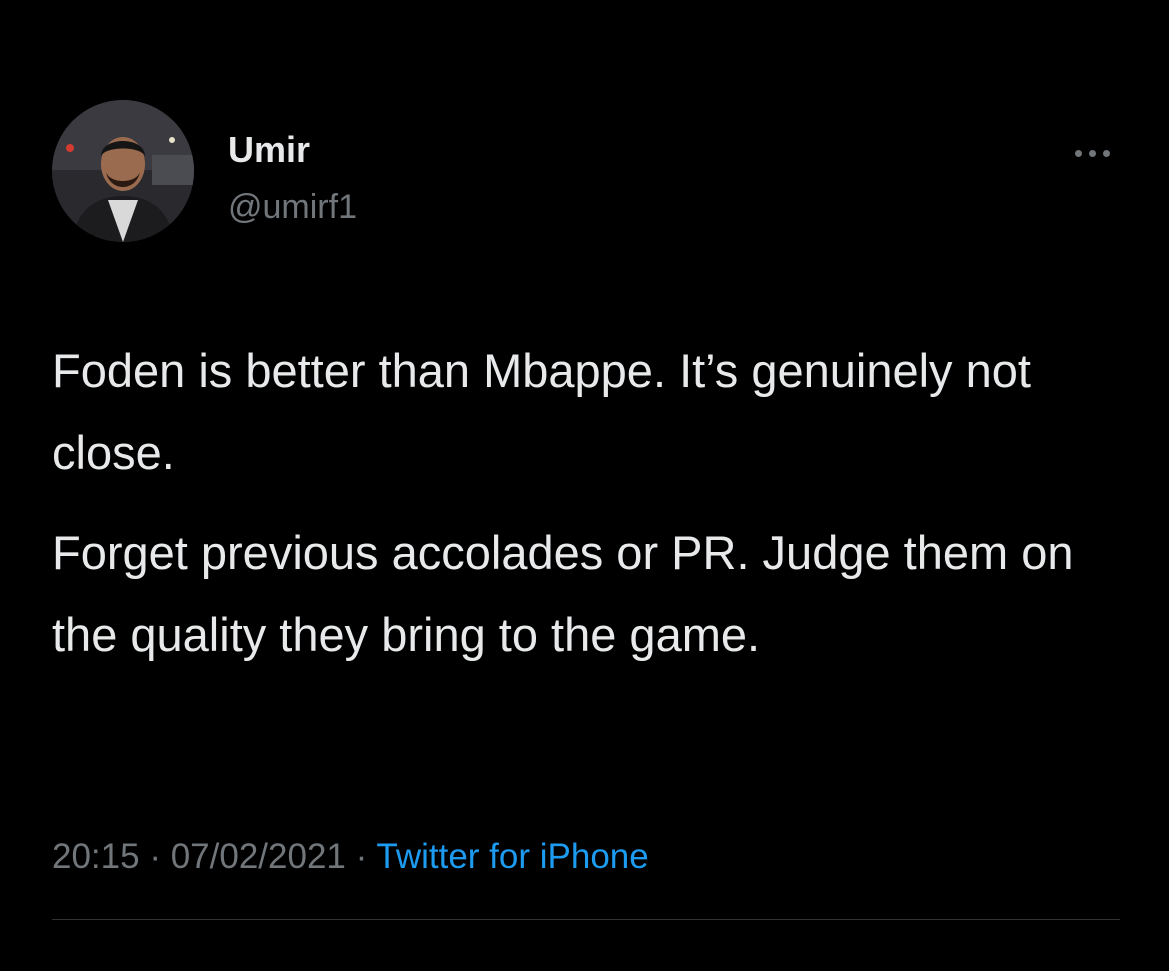 This screenshot has width=1169, height=971. Describe the element at coordinates (350, 857) in the screenshot. I see `tweet-metadata: 20:15 · 07/02/2021 · Twitter for iPhone` at that location.